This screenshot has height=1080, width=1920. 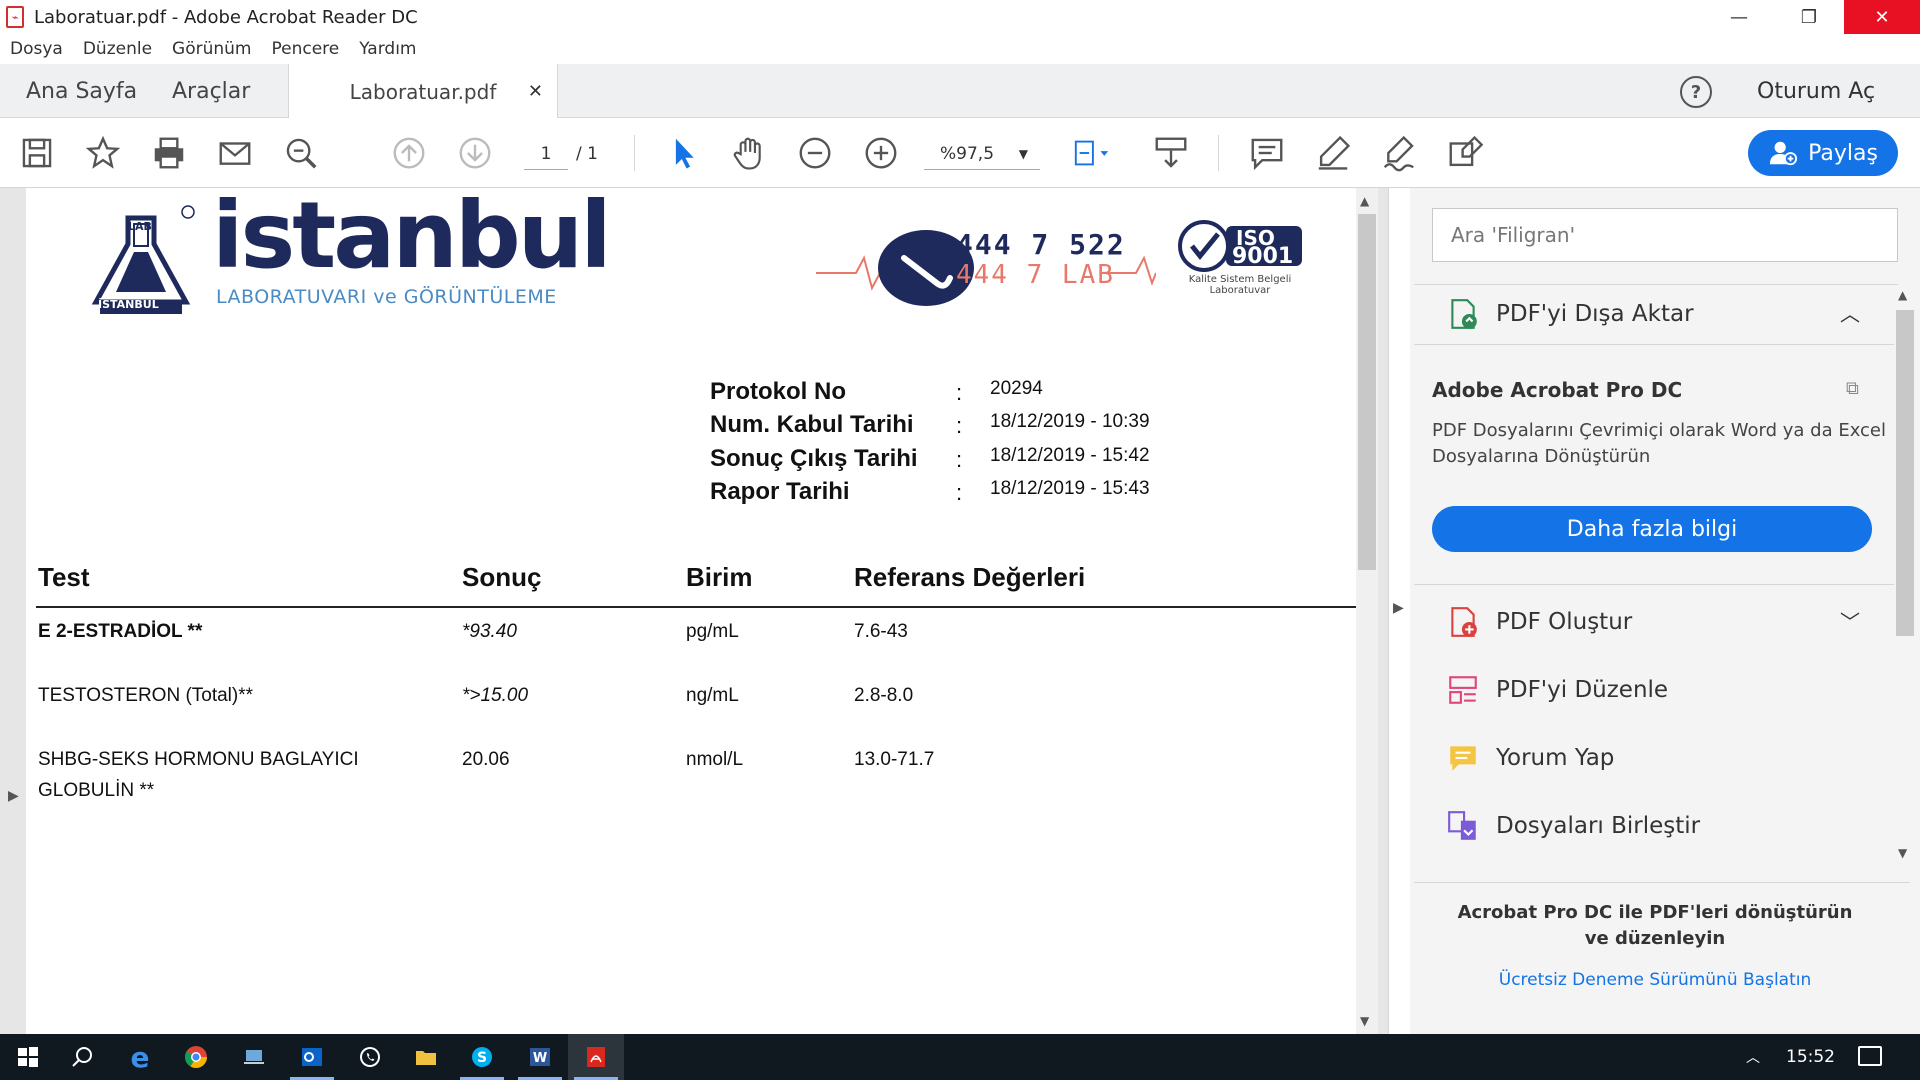 What do you see at coordinates (719, 577) in the screenshot?
I see `header-unit: Birim` at bounding box center [719, 577].